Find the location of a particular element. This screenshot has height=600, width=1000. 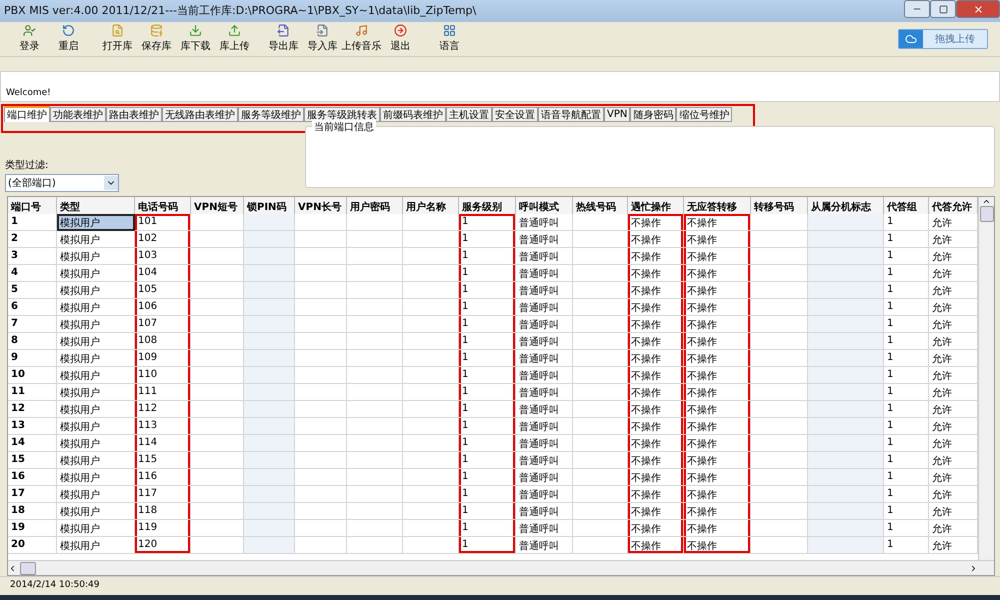

column-header: 服务级别 is located at coordinates (487, 206).